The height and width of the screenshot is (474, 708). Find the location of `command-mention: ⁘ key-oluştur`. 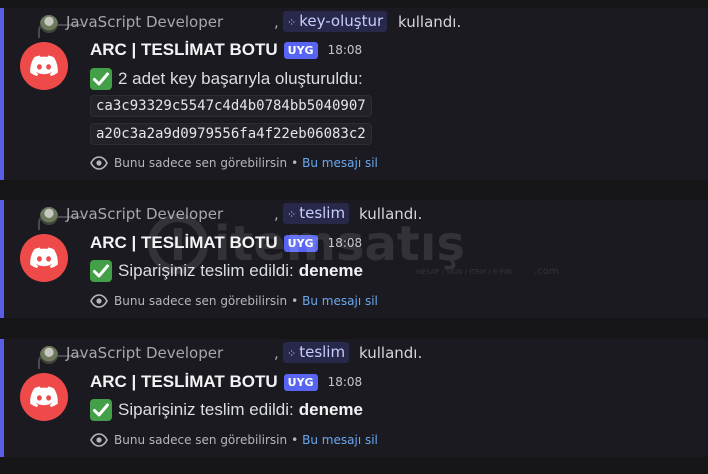

command-mention: ⁘ key-oluştur is located at coordinates (335, 21).